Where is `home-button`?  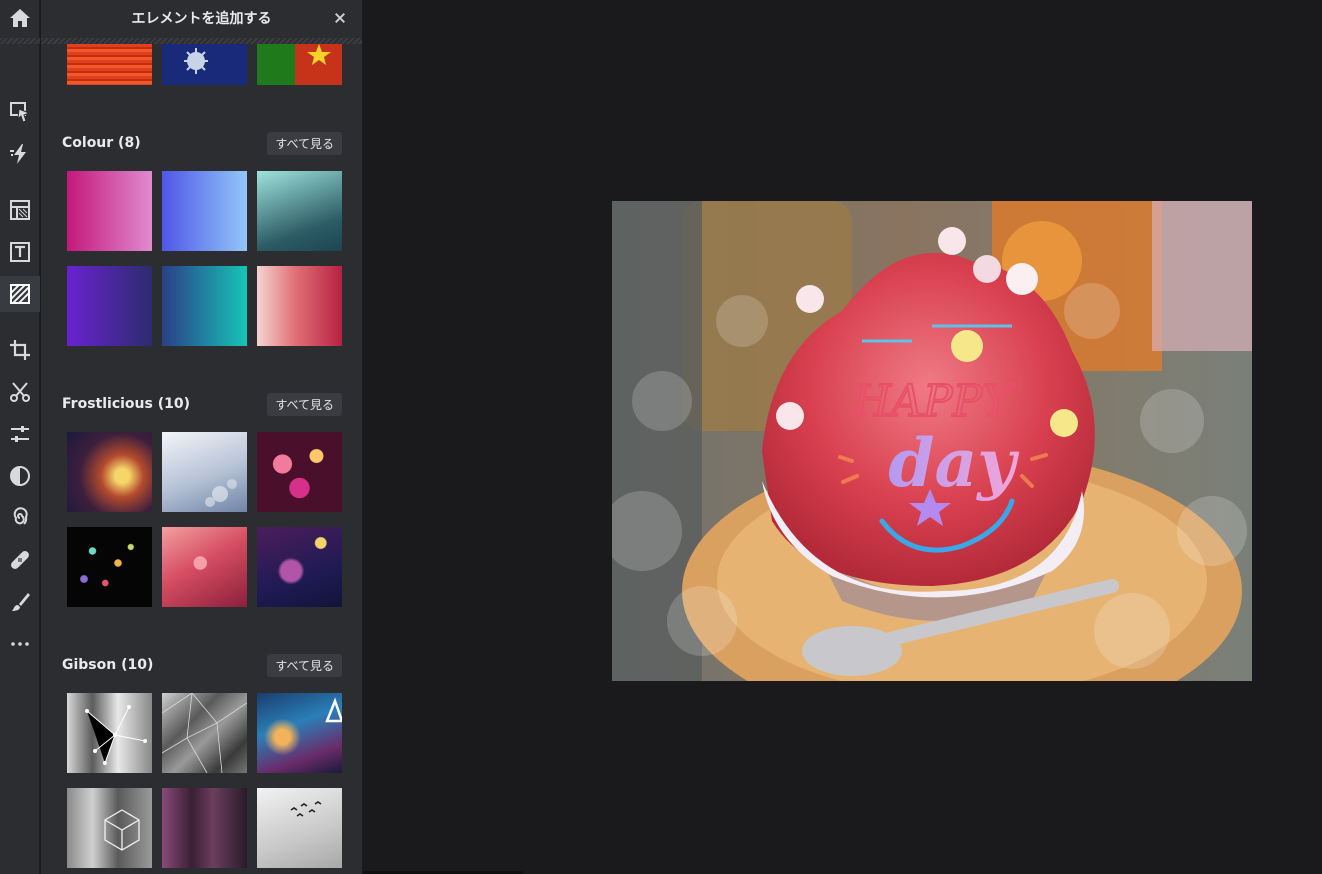
home-button is located at coordinates (20, 18).